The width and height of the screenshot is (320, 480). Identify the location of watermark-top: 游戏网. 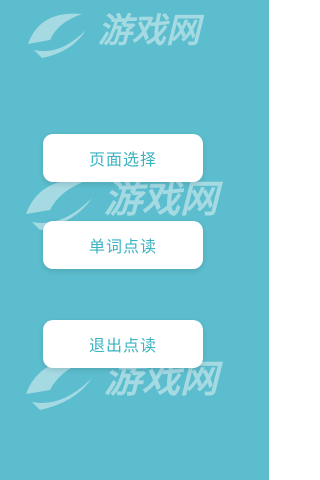
(135, 32).